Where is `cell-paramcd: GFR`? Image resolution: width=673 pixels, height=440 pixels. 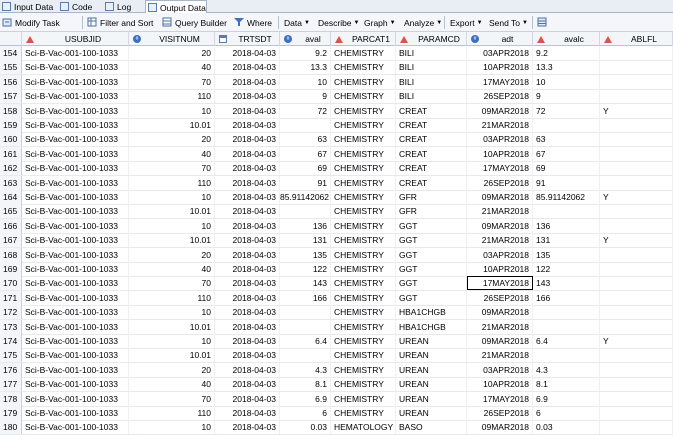 cell-paramcd: GFR is located at coordinates (431, 197).